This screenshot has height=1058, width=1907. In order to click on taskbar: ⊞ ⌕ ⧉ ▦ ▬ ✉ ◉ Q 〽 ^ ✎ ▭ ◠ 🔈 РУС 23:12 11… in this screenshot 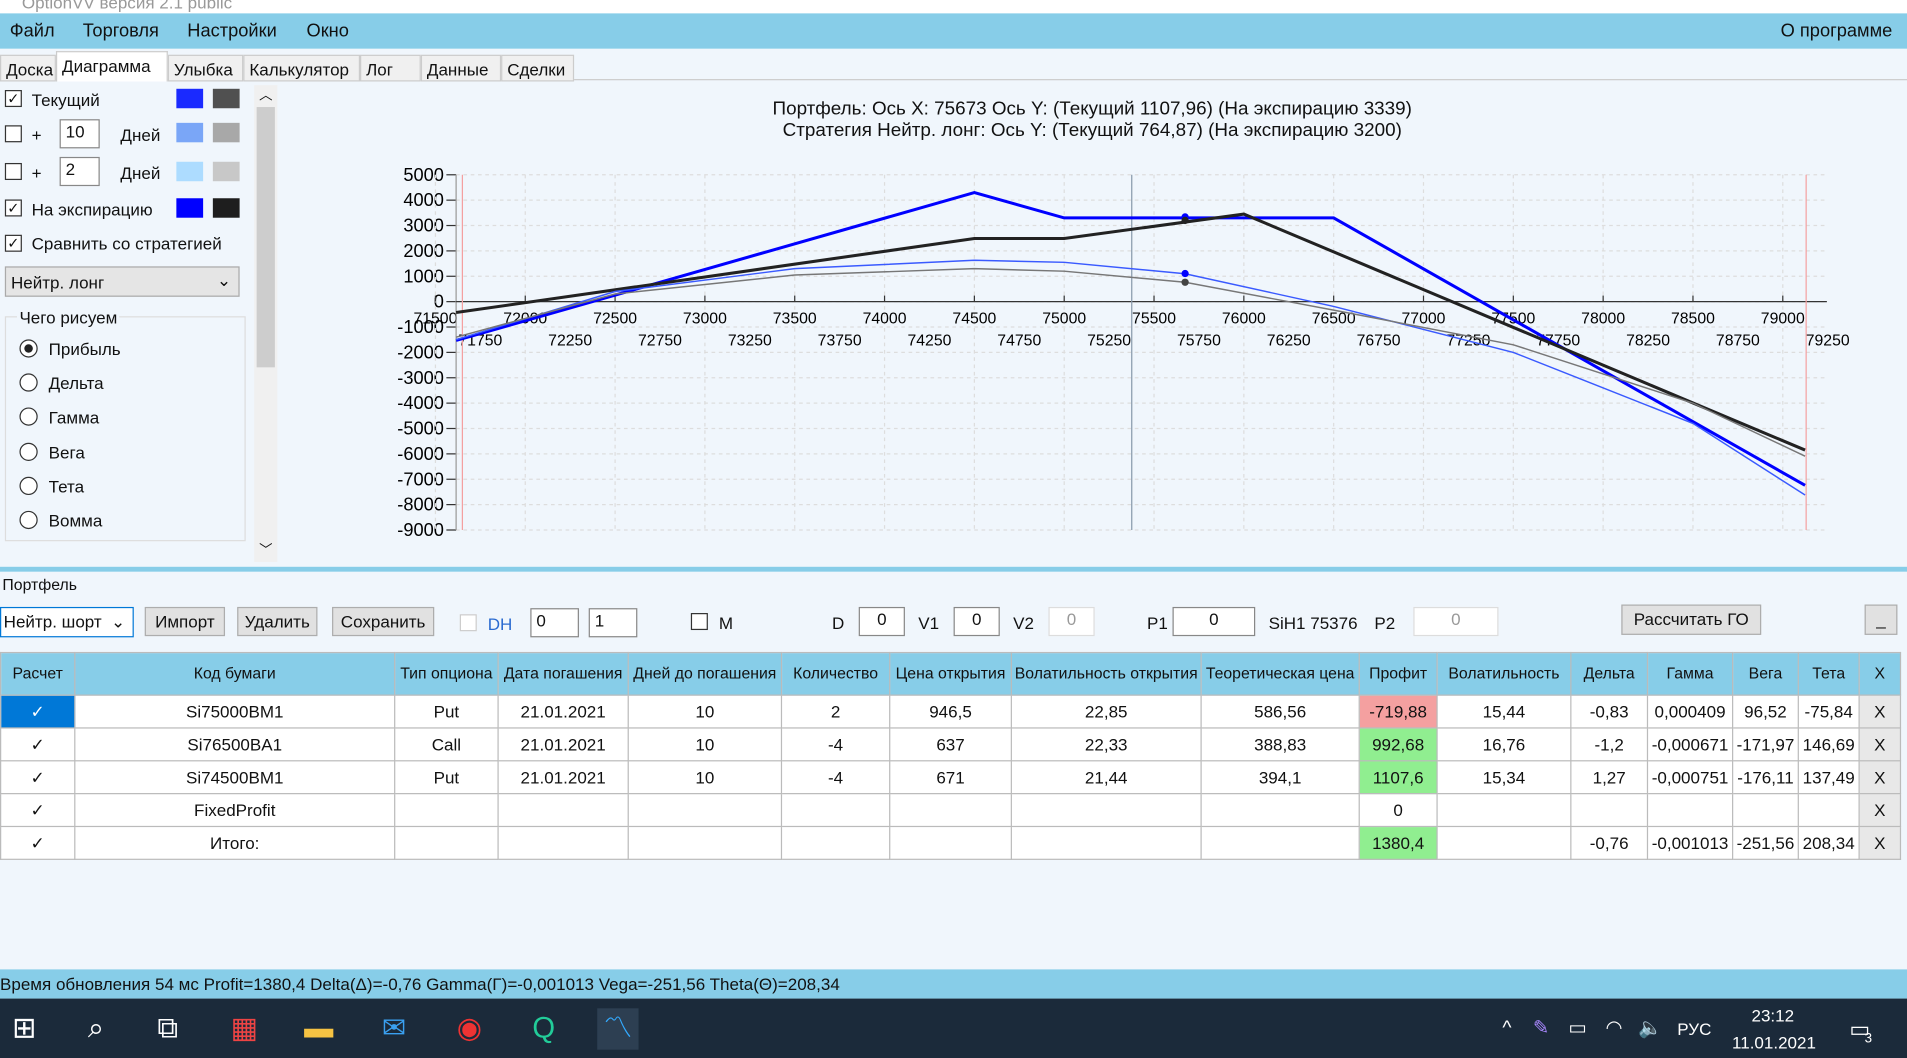, I will do `click(953, 1028)`.